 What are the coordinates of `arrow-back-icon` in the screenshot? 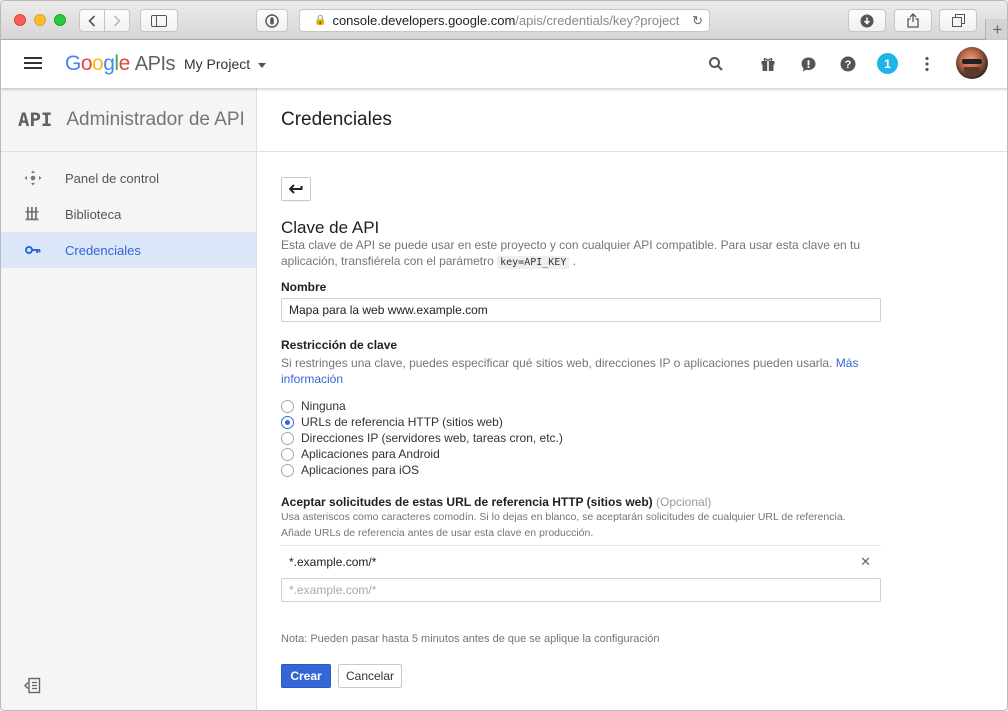 It's located at (296, 189).